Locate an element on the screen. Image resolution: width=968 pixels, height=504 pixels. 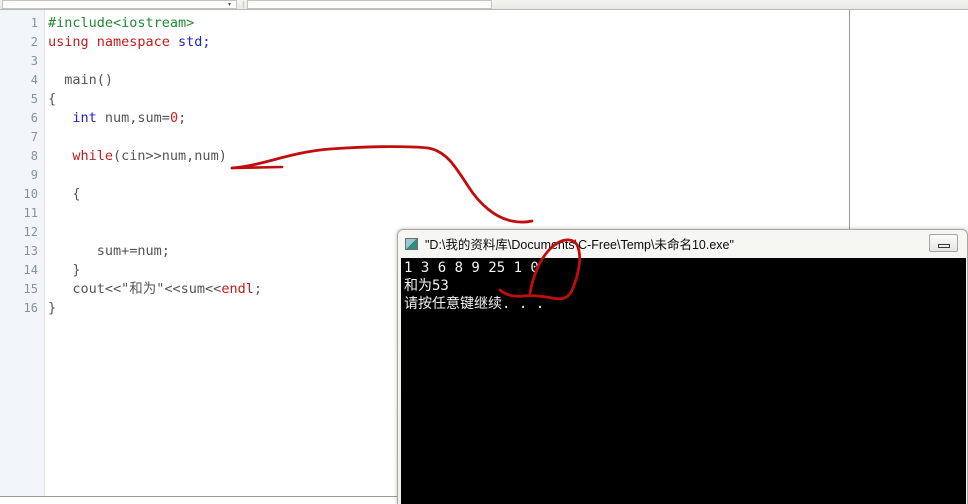
code-token: using namespace is located at coordinates (113, 42).